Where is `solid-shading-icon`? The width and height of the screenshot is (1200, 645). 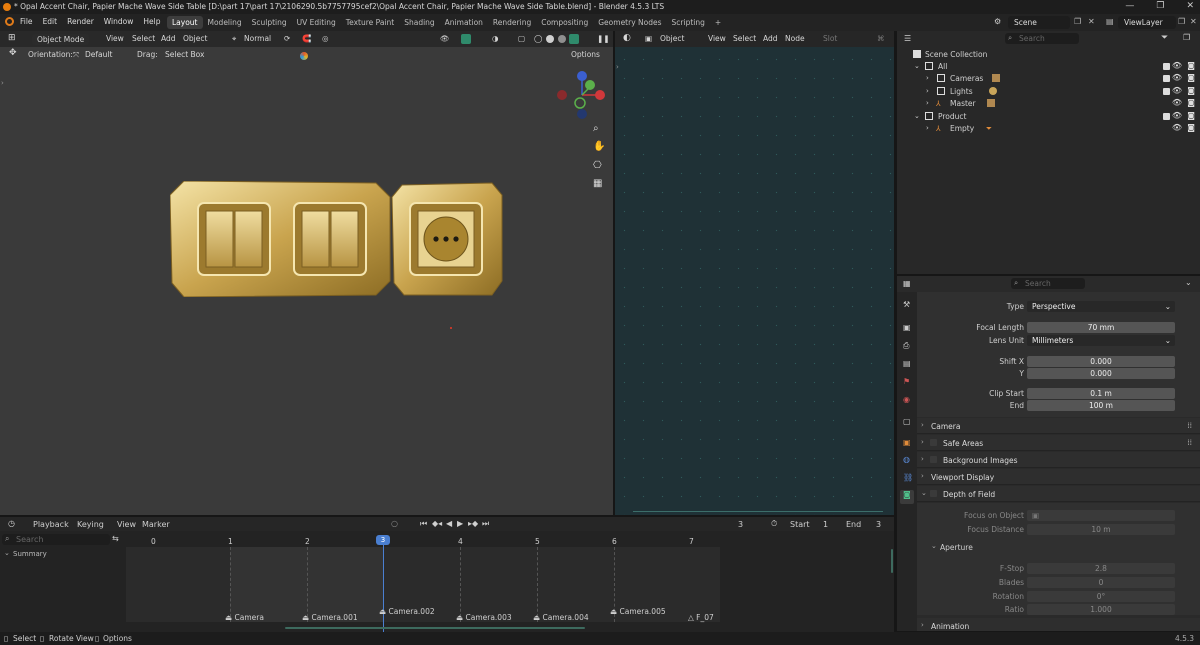
solid-shading-icon is located at coordinates (550, 39).